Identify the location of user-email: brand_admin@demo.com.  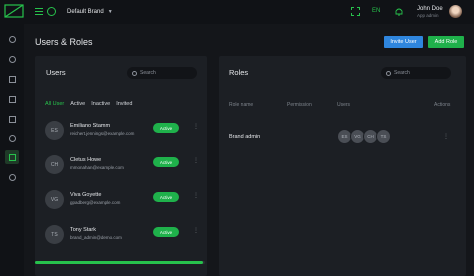
(96, 237).